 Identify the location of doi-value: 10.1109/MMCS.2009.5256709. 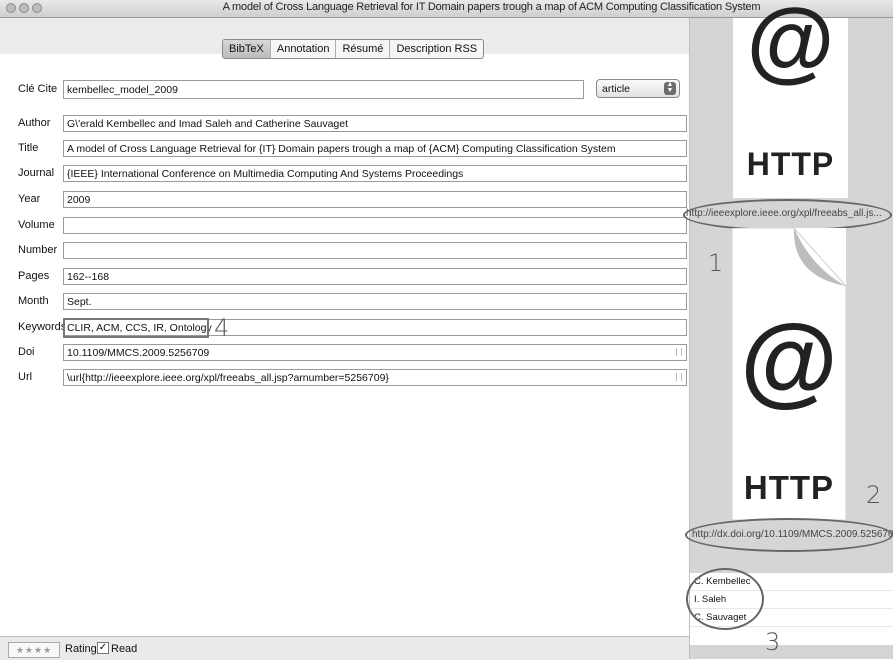
(138, 353).